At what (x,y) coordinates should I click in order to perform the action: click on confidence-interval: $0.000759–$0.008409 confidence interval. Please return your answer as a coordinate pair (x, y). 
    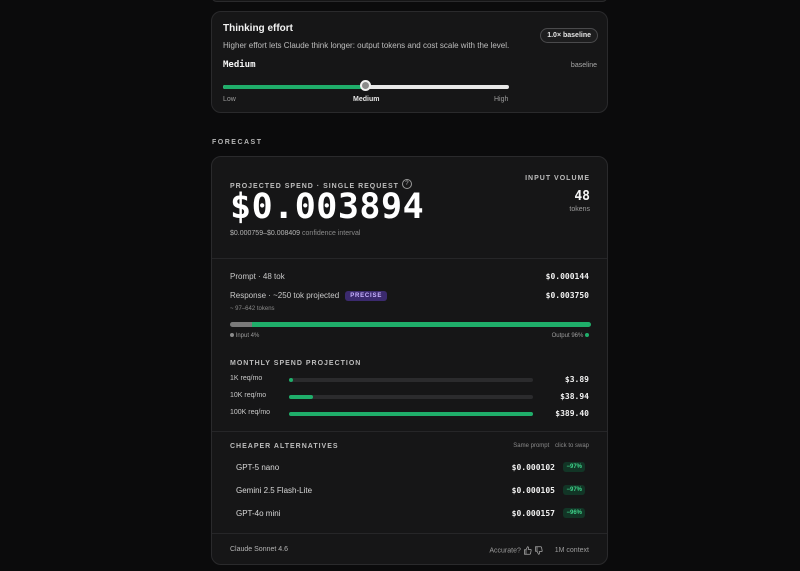
    Looking at the image, I should click on (295, 233).